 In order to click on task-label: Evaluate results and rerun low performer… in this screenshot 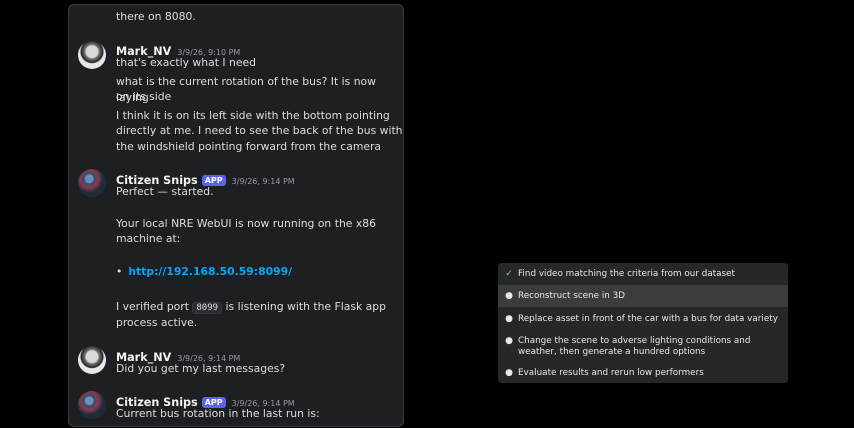, I will do `click(611, 373)`.